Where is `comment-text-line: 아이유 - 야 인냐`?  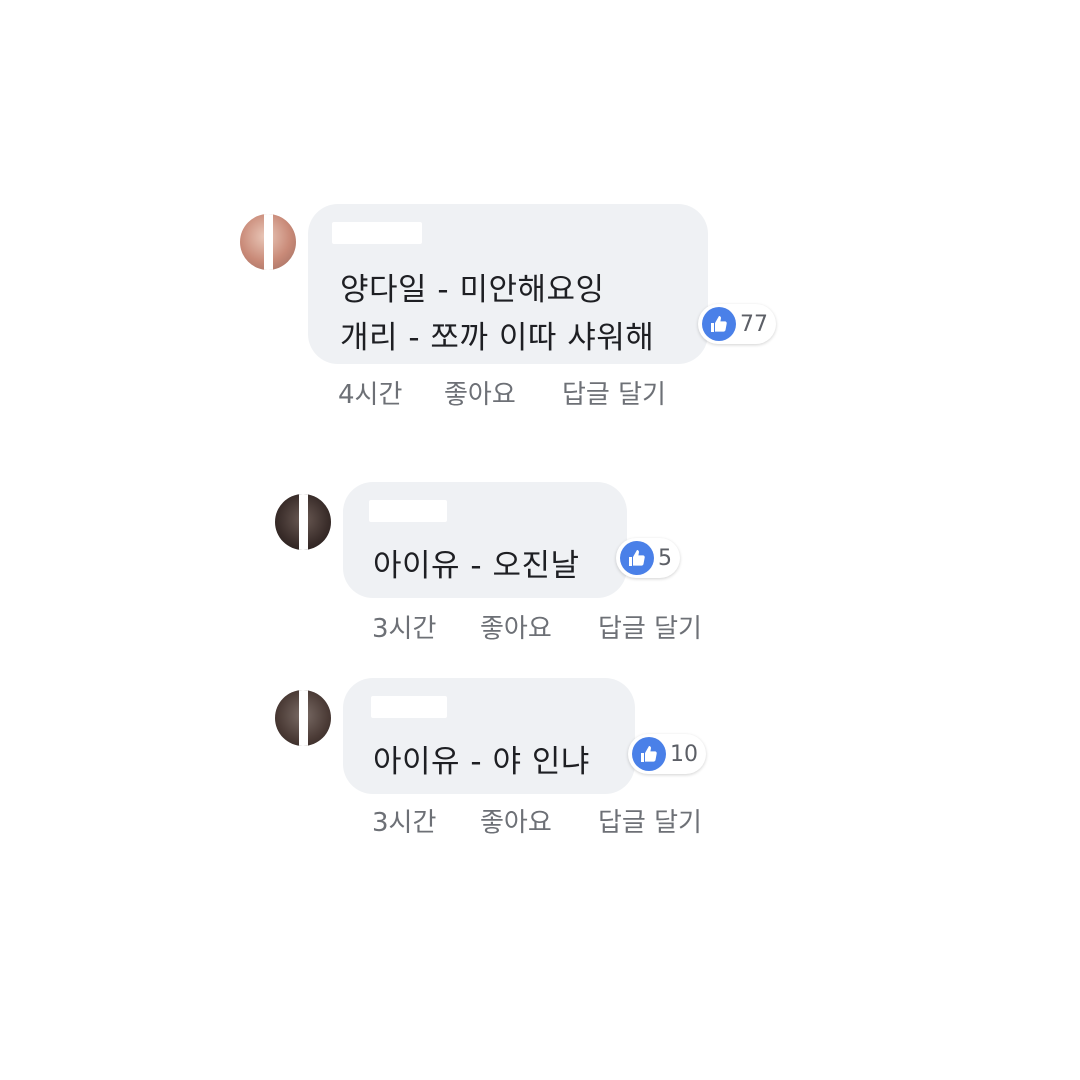
comment-text-line: 아이유 - 야 인냐 is located at coordinates (481, 762).